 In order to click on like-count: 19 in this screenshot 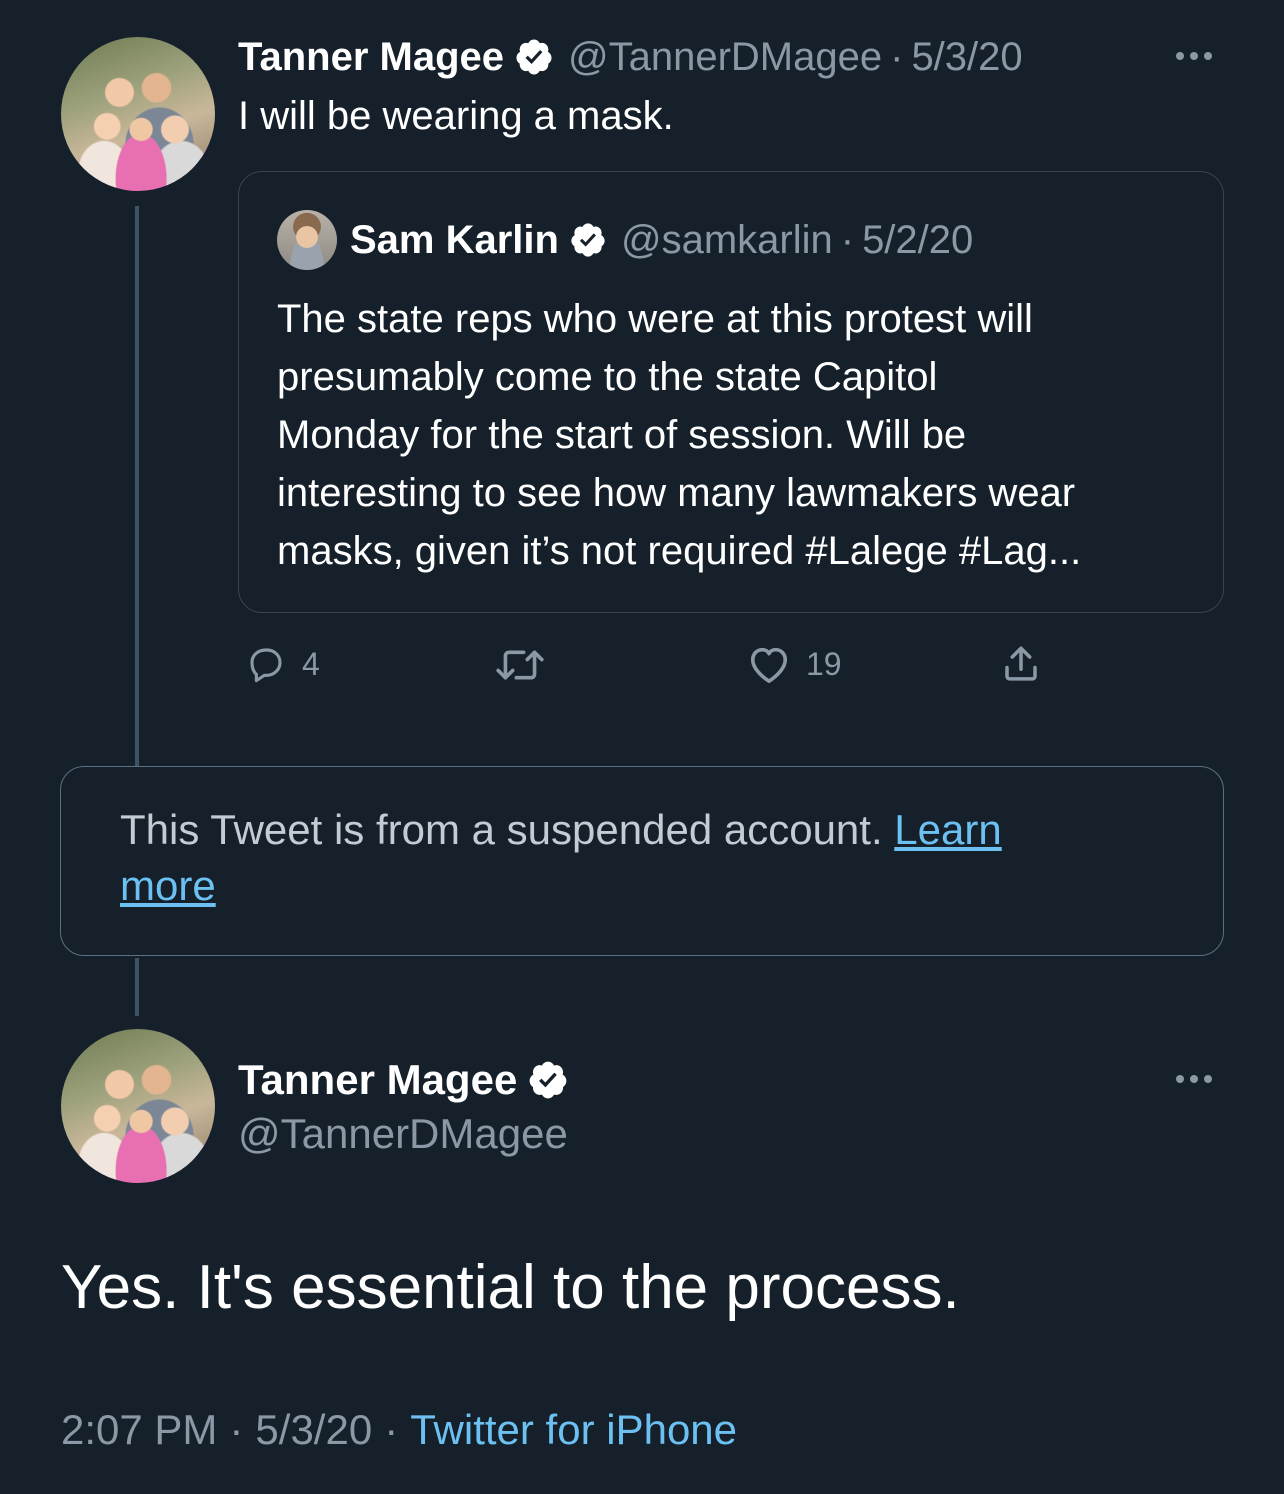, I will do `click(824, 663)`.